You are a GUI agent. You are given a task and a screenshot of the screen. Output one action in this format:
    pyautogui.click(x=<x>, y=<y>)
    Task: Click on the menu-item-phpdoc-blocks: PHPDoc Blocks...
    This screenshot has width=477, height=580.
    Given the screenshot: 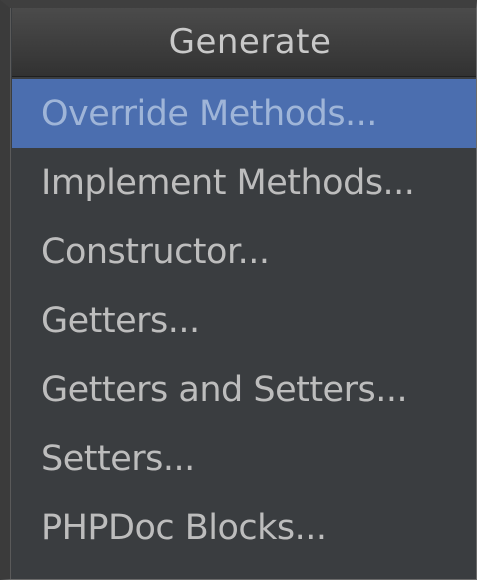 What is the action you would take?
    pyautogui.click(x=244, y=527)
    